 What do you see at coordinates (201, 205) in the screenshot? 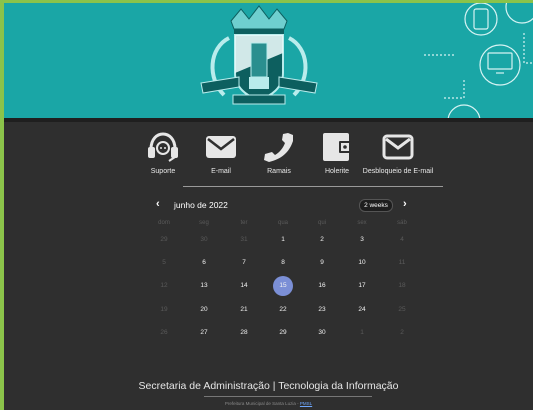
I see `calendar-month-title: junho de 2022` at bounding box center [201, 205].